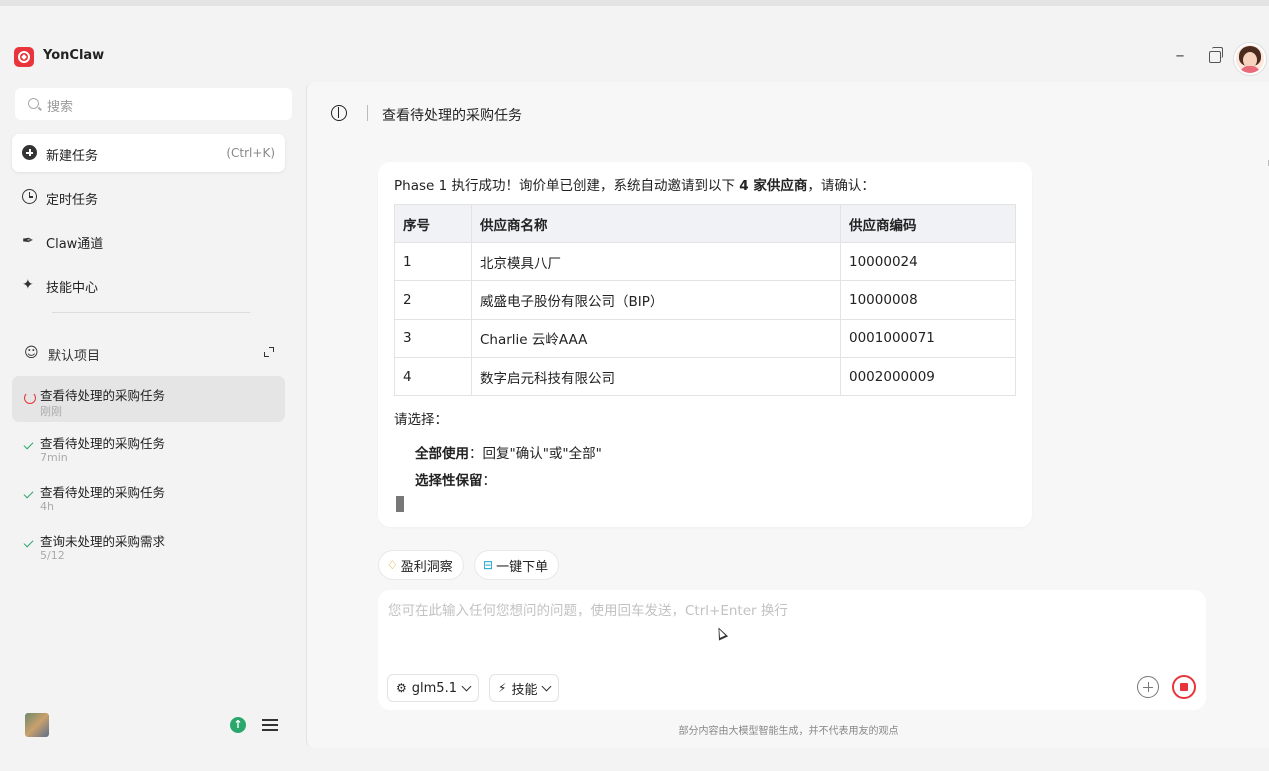  I want to click on chip-profit-insight: ♢ 盈利洞察, so click(421, 565).